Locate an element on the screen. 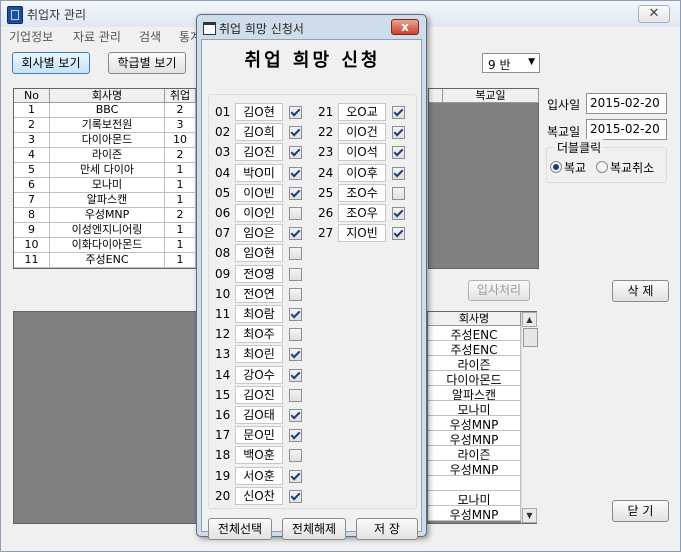 The width and height of the screenshot is (681, 552). table-row: 1 BBC 2 is located at coordinates (105, 110).